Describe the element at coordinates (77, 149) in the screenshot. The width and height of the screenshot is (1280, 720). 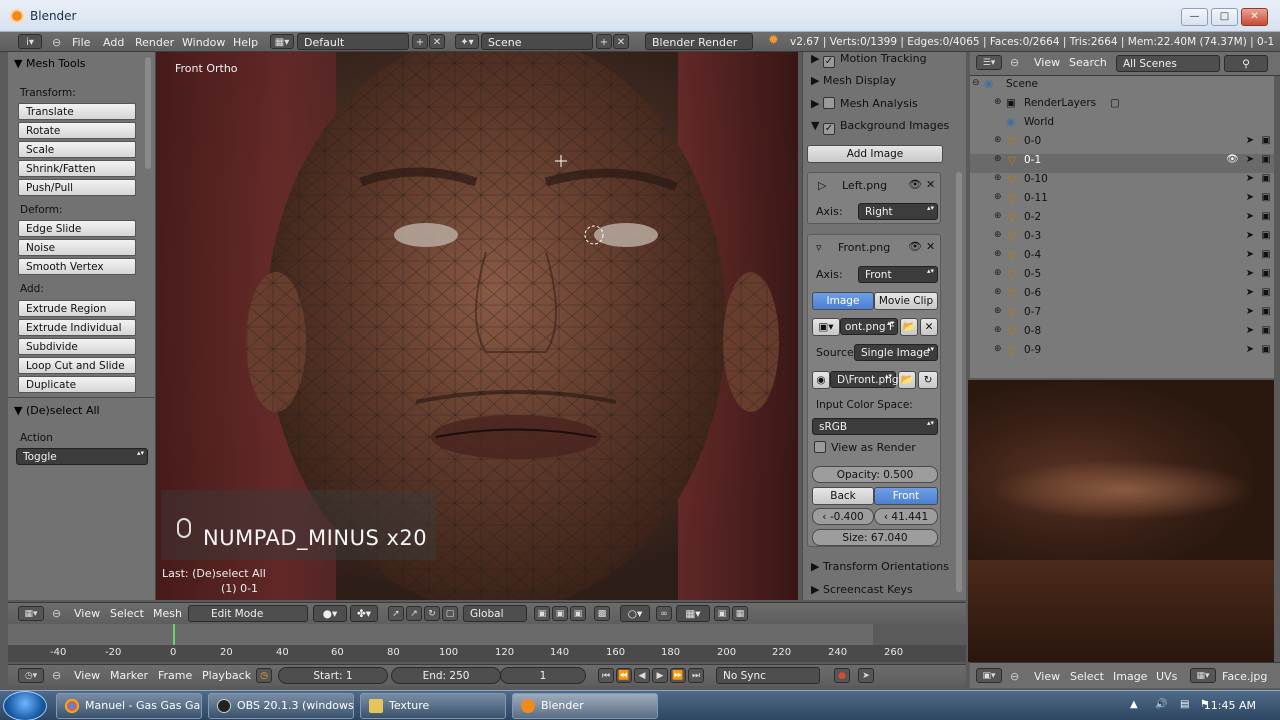
I see `scale-button: Scale` at that location.